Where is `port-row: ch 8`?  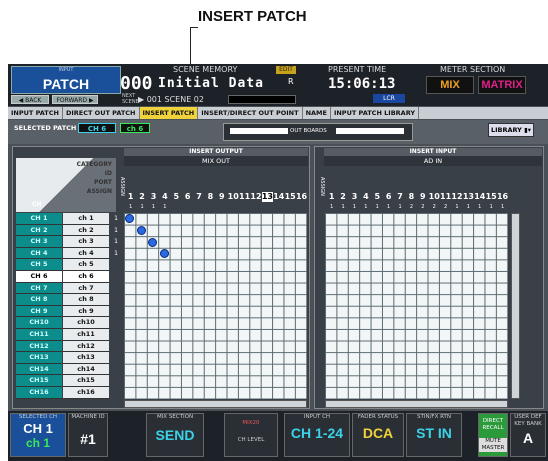
port-row: ch 8 is located at coordinates (86, 300).